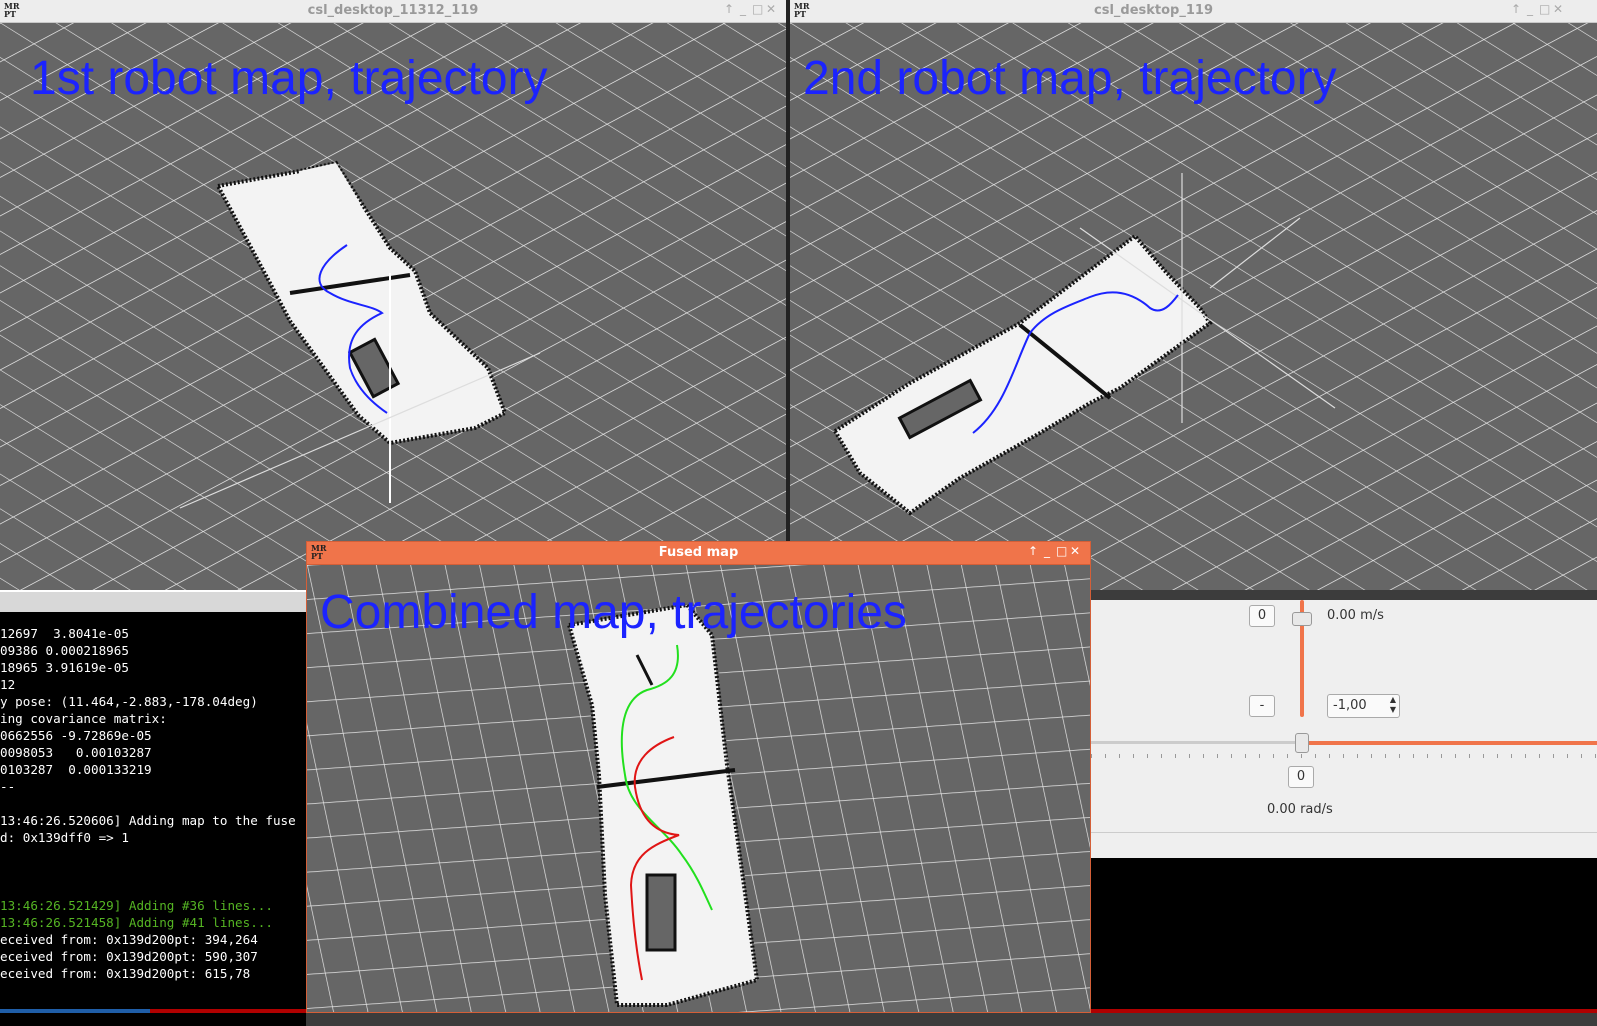 This screenshot has height=1026, width=1597. I want to click on terminal-line: 12, so click(8, 684).